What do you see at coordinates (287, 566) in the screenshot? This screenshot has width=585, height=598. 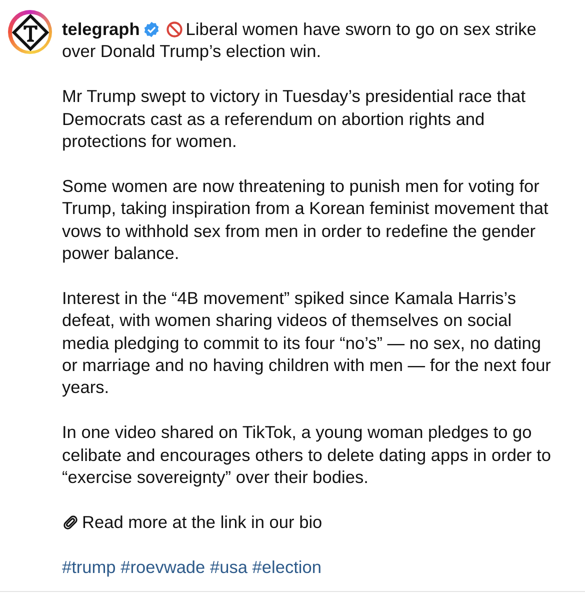 I see `hashtag-link: #election` at bounding box center [287, 566].